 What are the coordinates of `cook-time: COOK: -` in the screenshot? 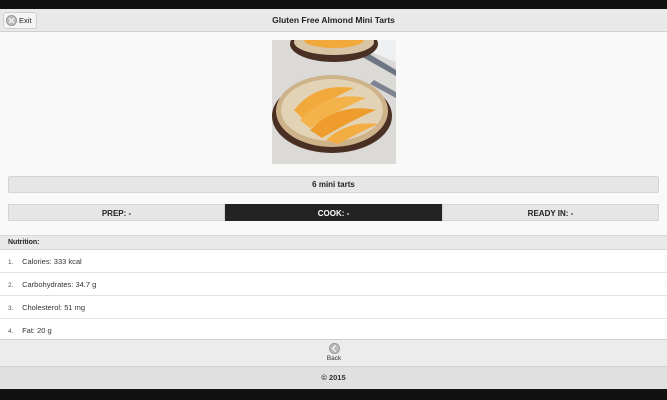 It's located at (333, 212).